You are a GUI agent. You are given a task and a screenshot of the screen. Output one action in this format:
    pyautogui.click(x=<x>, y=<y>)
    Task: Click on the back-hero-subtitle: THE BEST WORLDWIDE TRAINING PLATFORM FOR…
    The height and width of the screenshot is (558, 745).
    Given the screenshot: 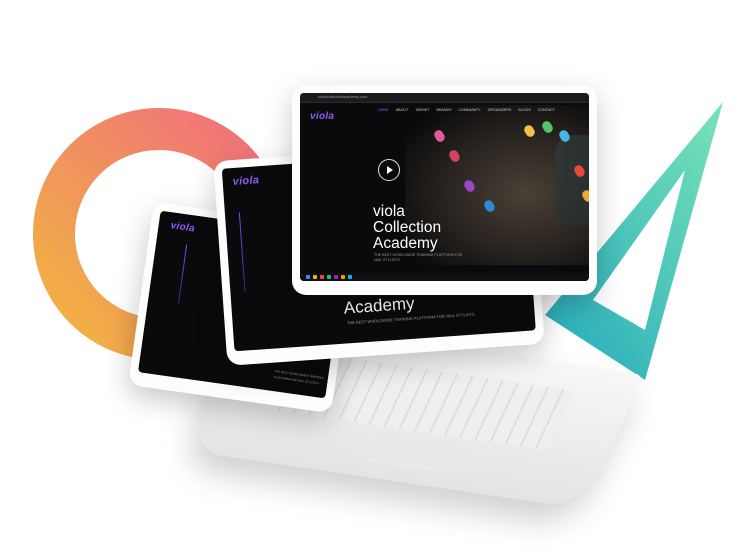 What is the action you would take?
    pyautogui.click(x=298, y=377)
    